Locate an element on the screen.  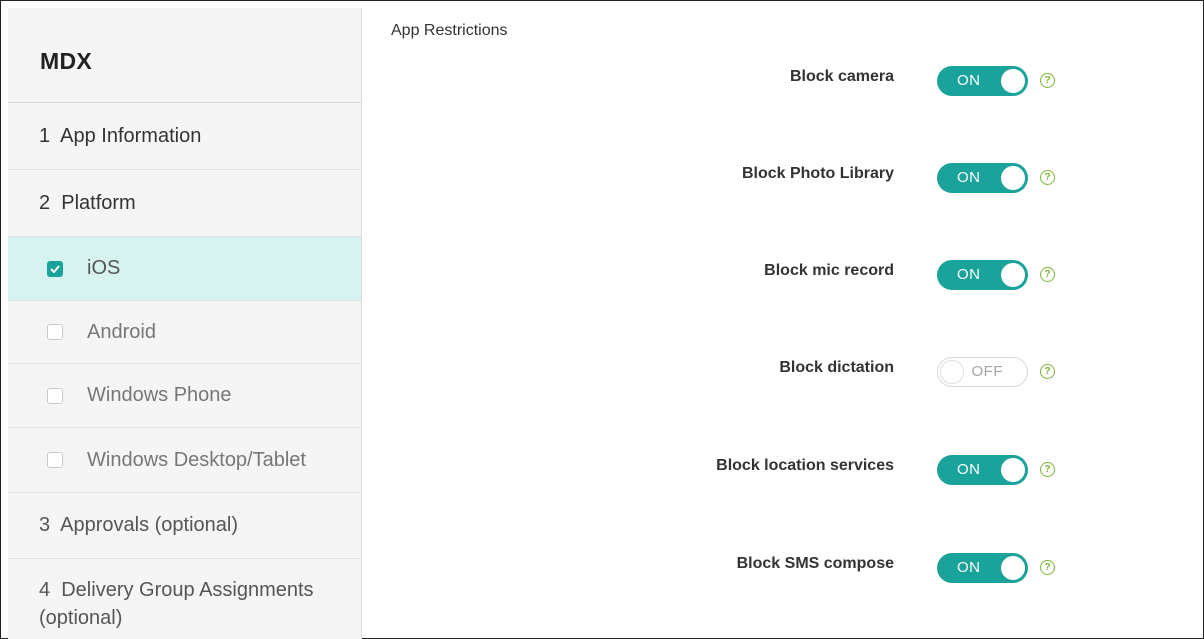
sidebar-step-delivery-group: 4 Delivery Group Assignments (optional) is located at coordinates (184, 594).